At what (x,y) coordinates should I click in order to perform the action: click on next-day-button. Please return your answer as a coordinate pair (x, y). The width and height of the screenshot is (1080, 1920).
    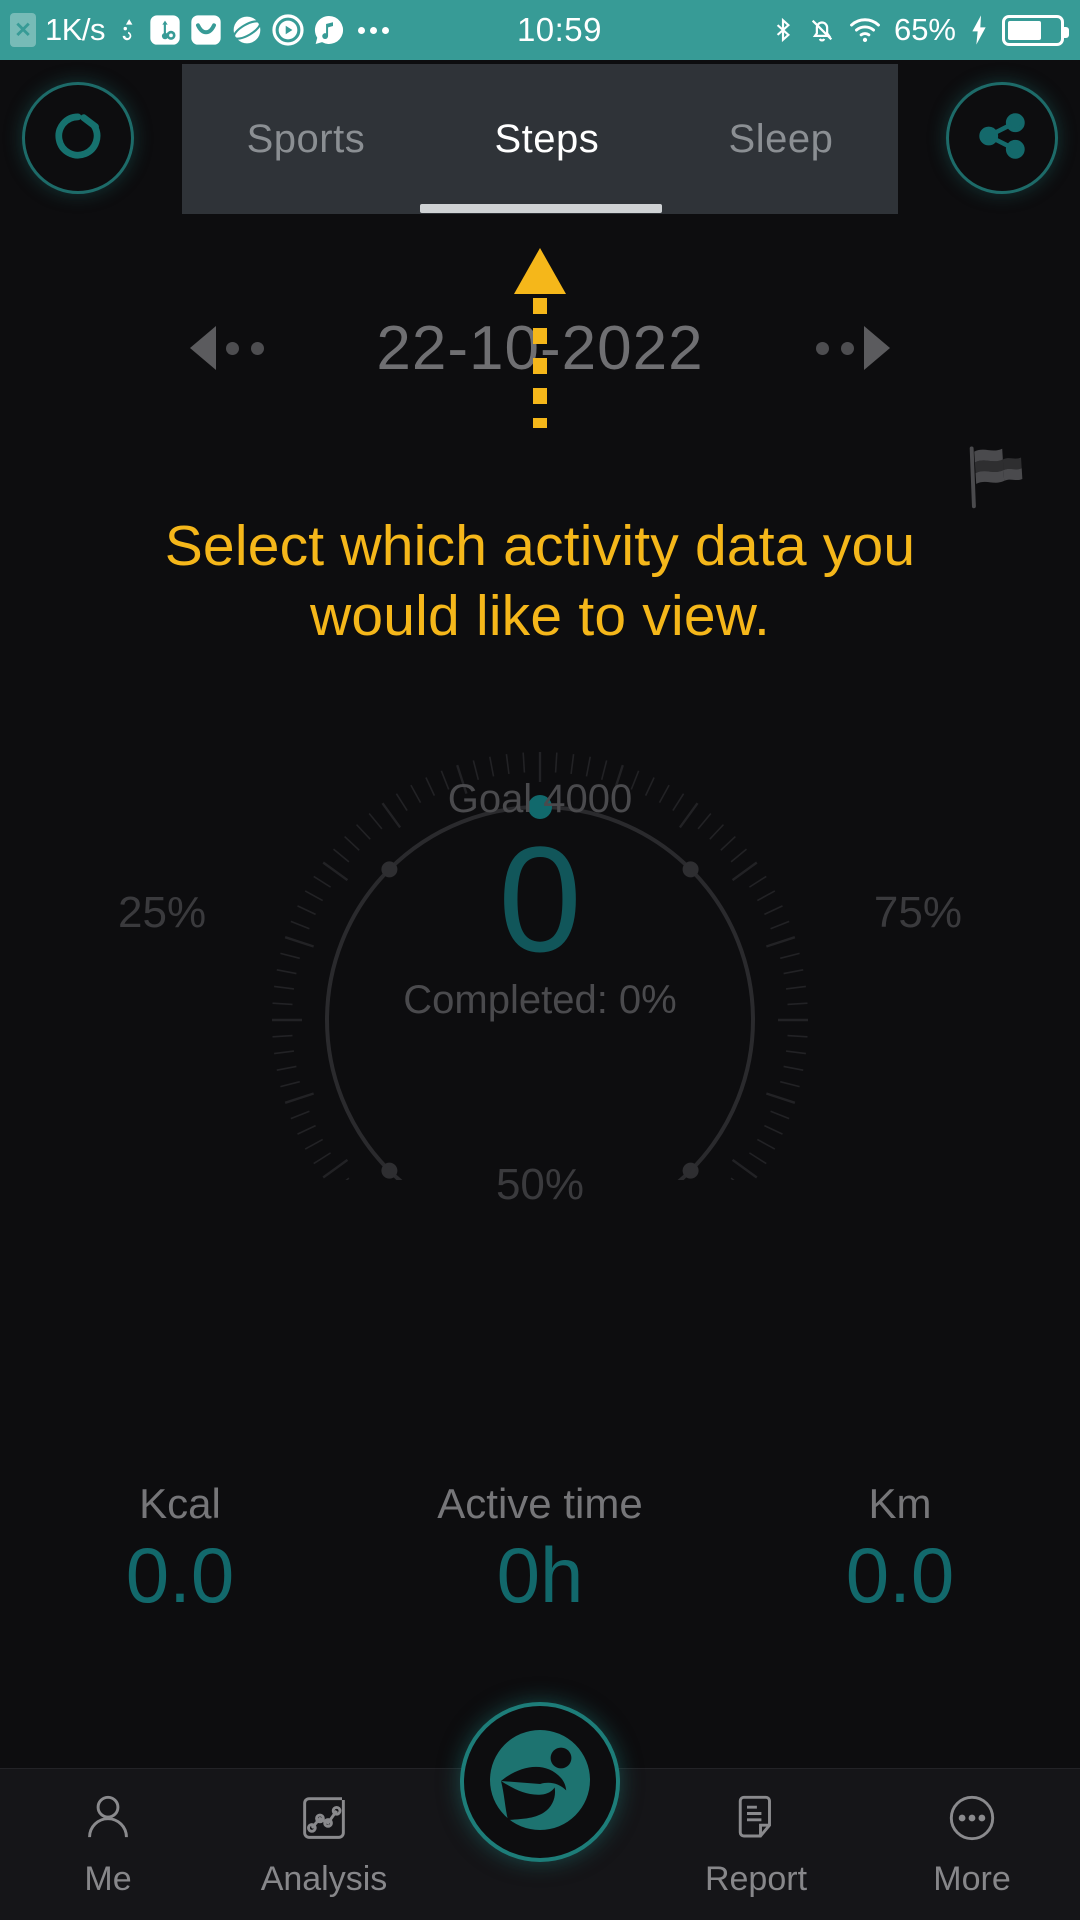
    Looking at the image, I should click on (853, 348).